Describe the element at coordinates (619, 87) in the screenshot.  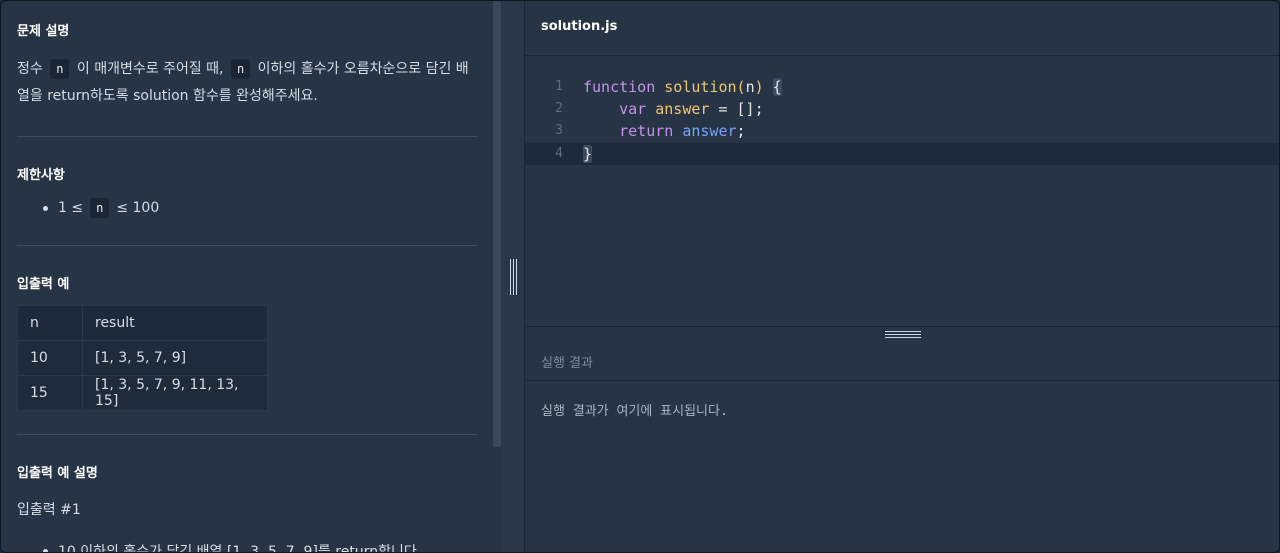
I see `token-keyword: function` at that location.